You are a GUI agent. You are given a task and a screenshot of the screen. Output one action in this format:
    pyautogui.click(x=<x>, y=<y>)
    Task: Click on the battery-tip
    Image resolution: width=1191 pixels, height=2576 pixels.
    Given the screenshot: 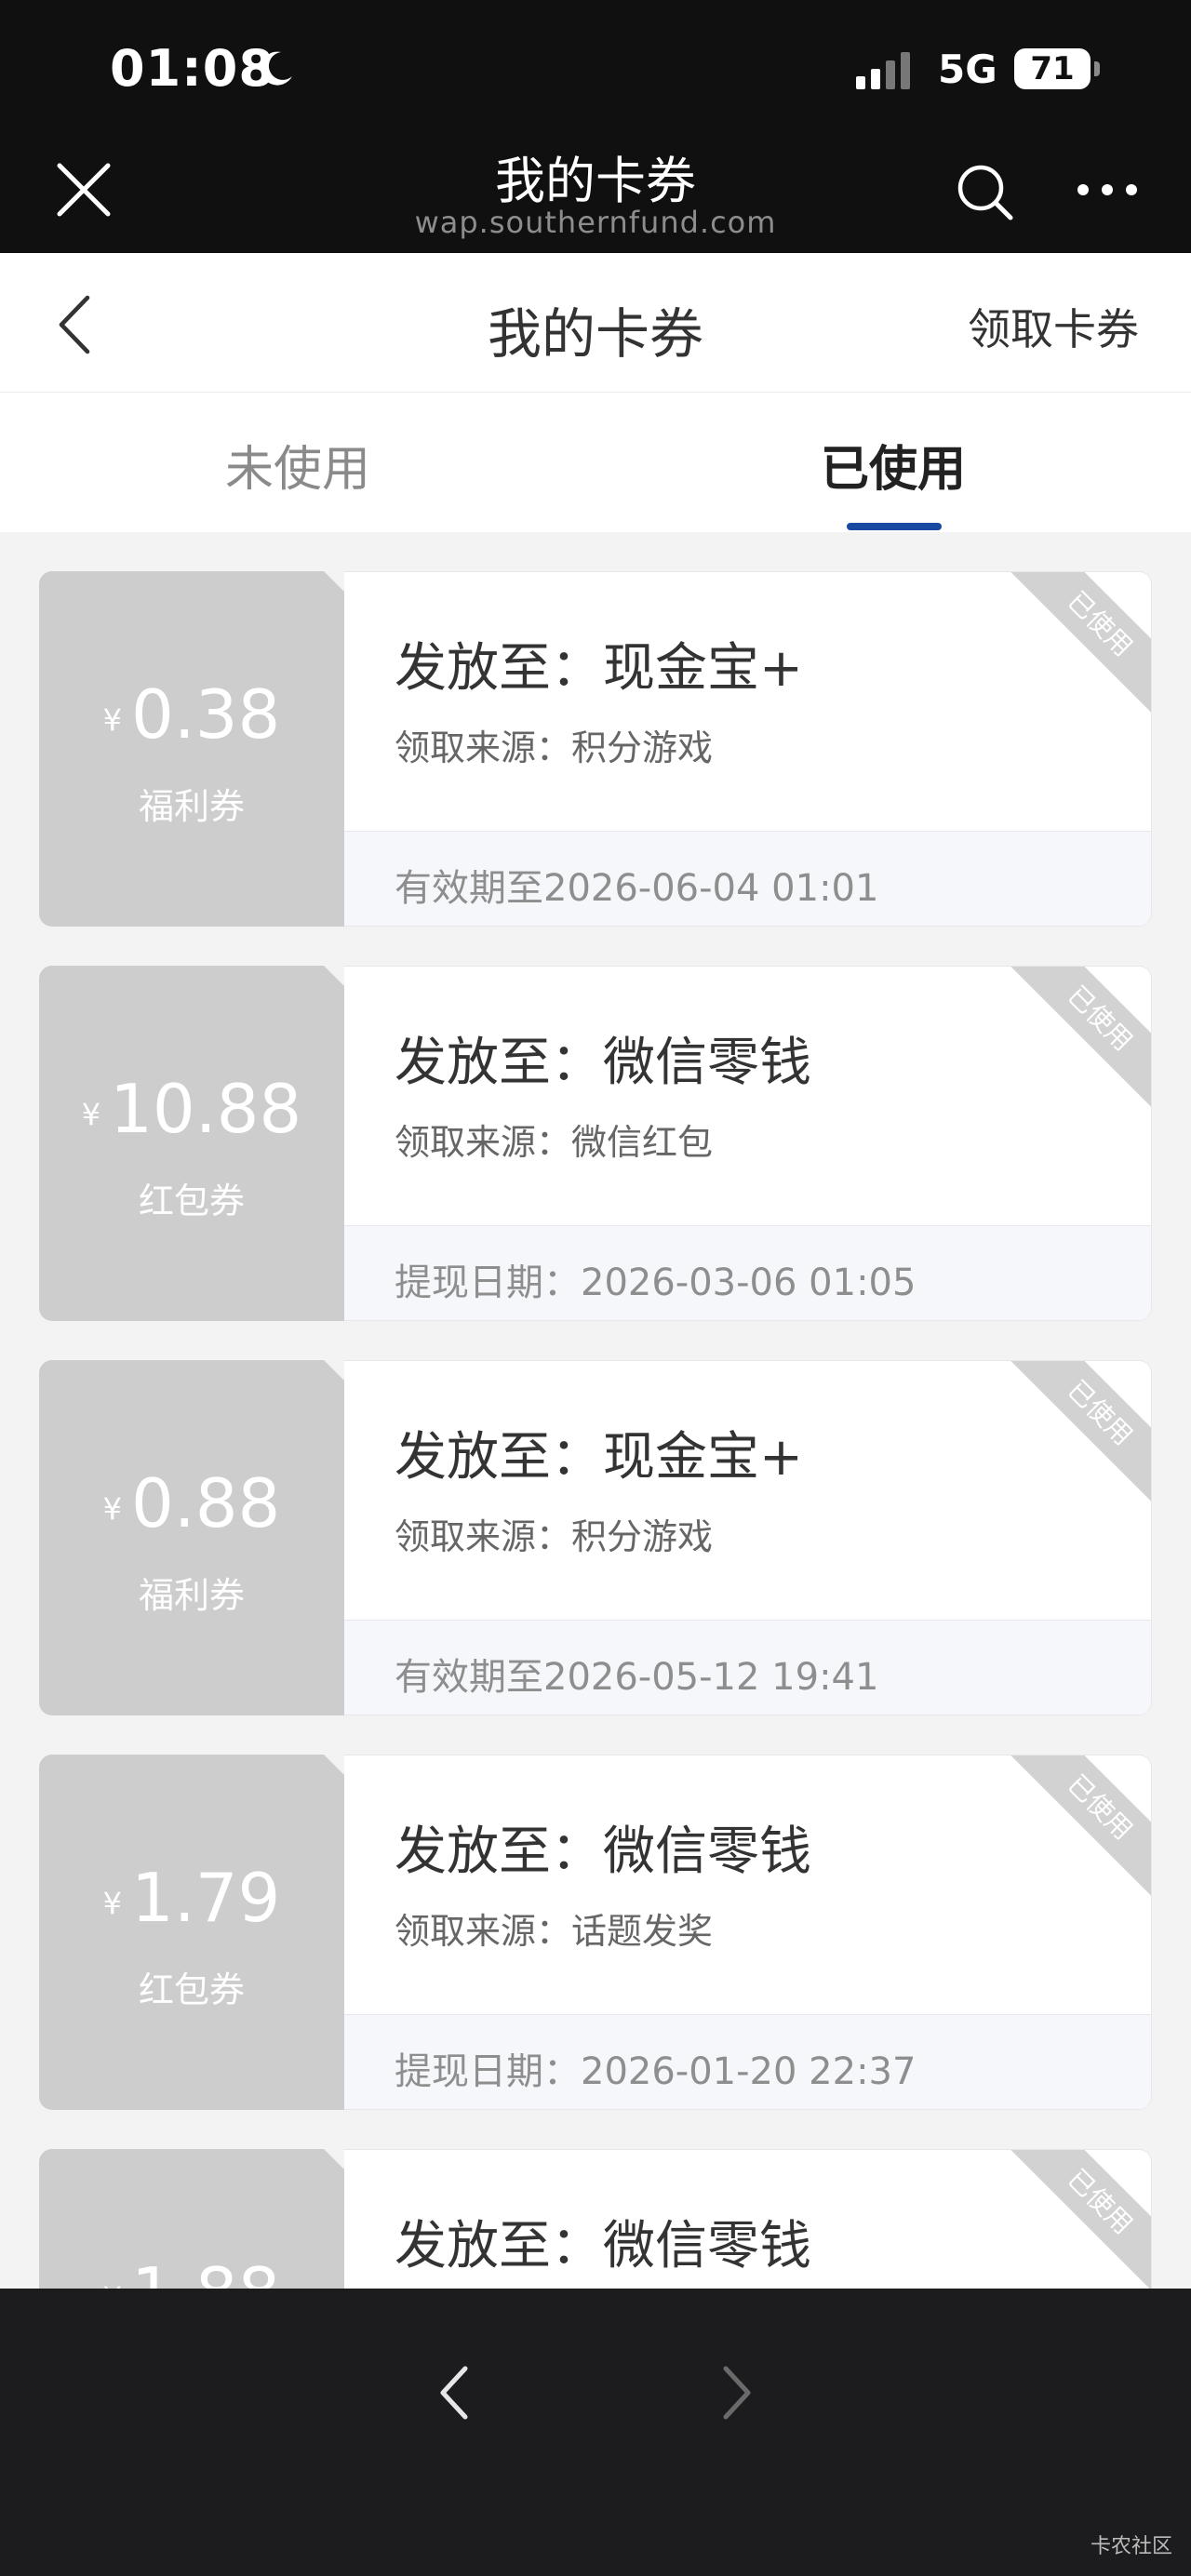 What is the action you would take?
    pyautogui.click(x=1097, y=68)
    